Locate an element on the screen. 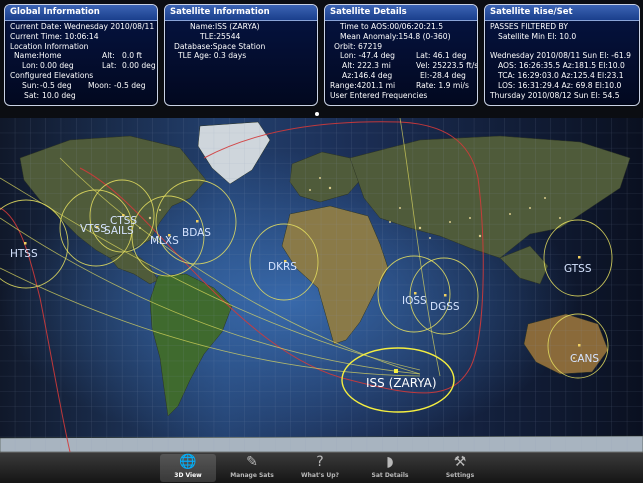 This screenshot has height=483, width=643. panel-title: Global Information is located at coordinates (81, 13).